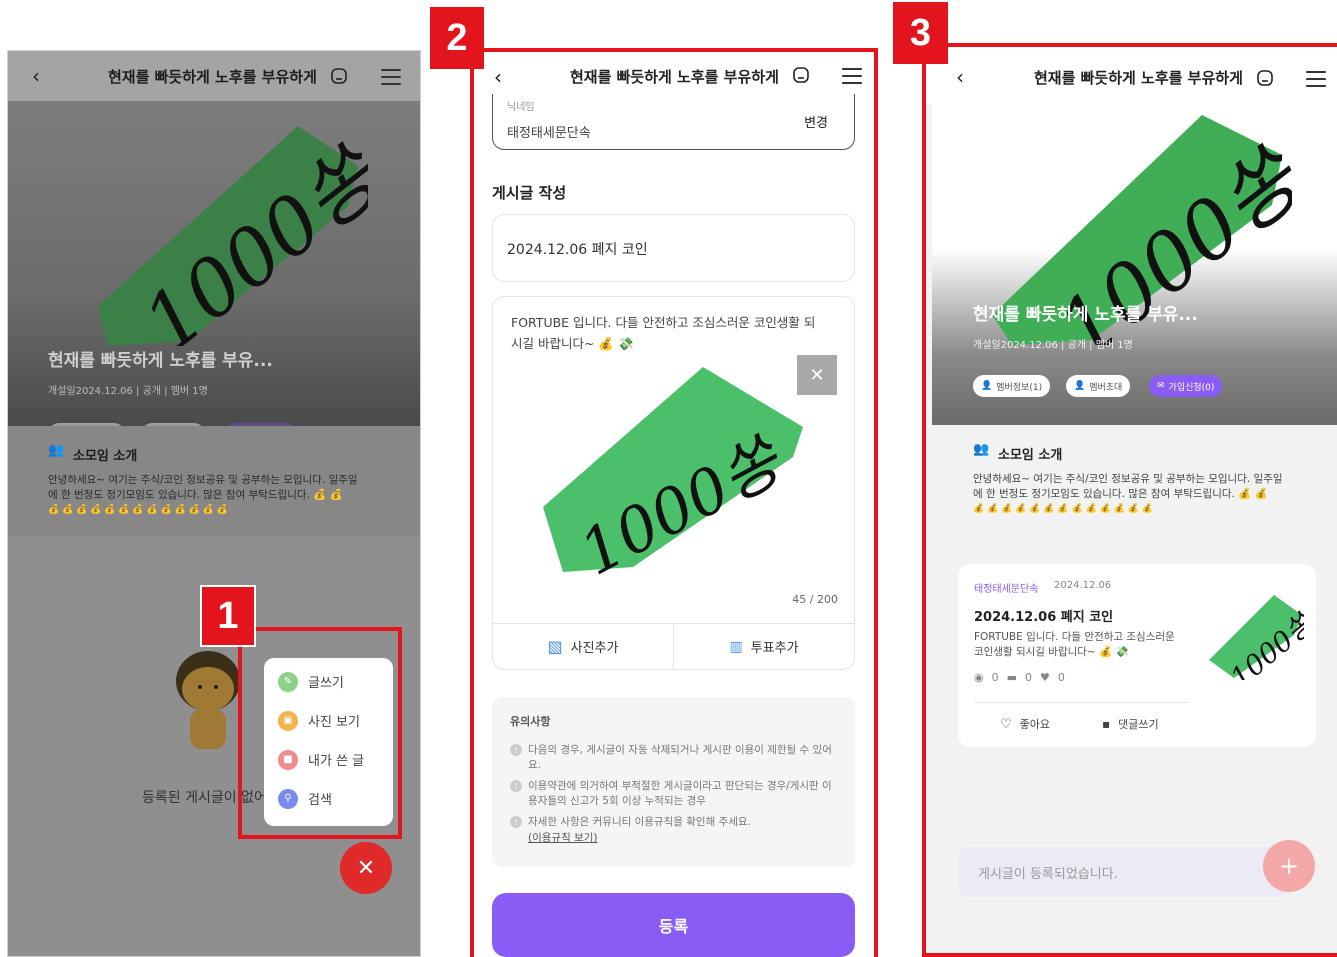 The height and width of the screenshot is (957, 1337). Describe the element at coordinates (457, 38) in the screenshot. I see `step-badge-2: 2` at that location.